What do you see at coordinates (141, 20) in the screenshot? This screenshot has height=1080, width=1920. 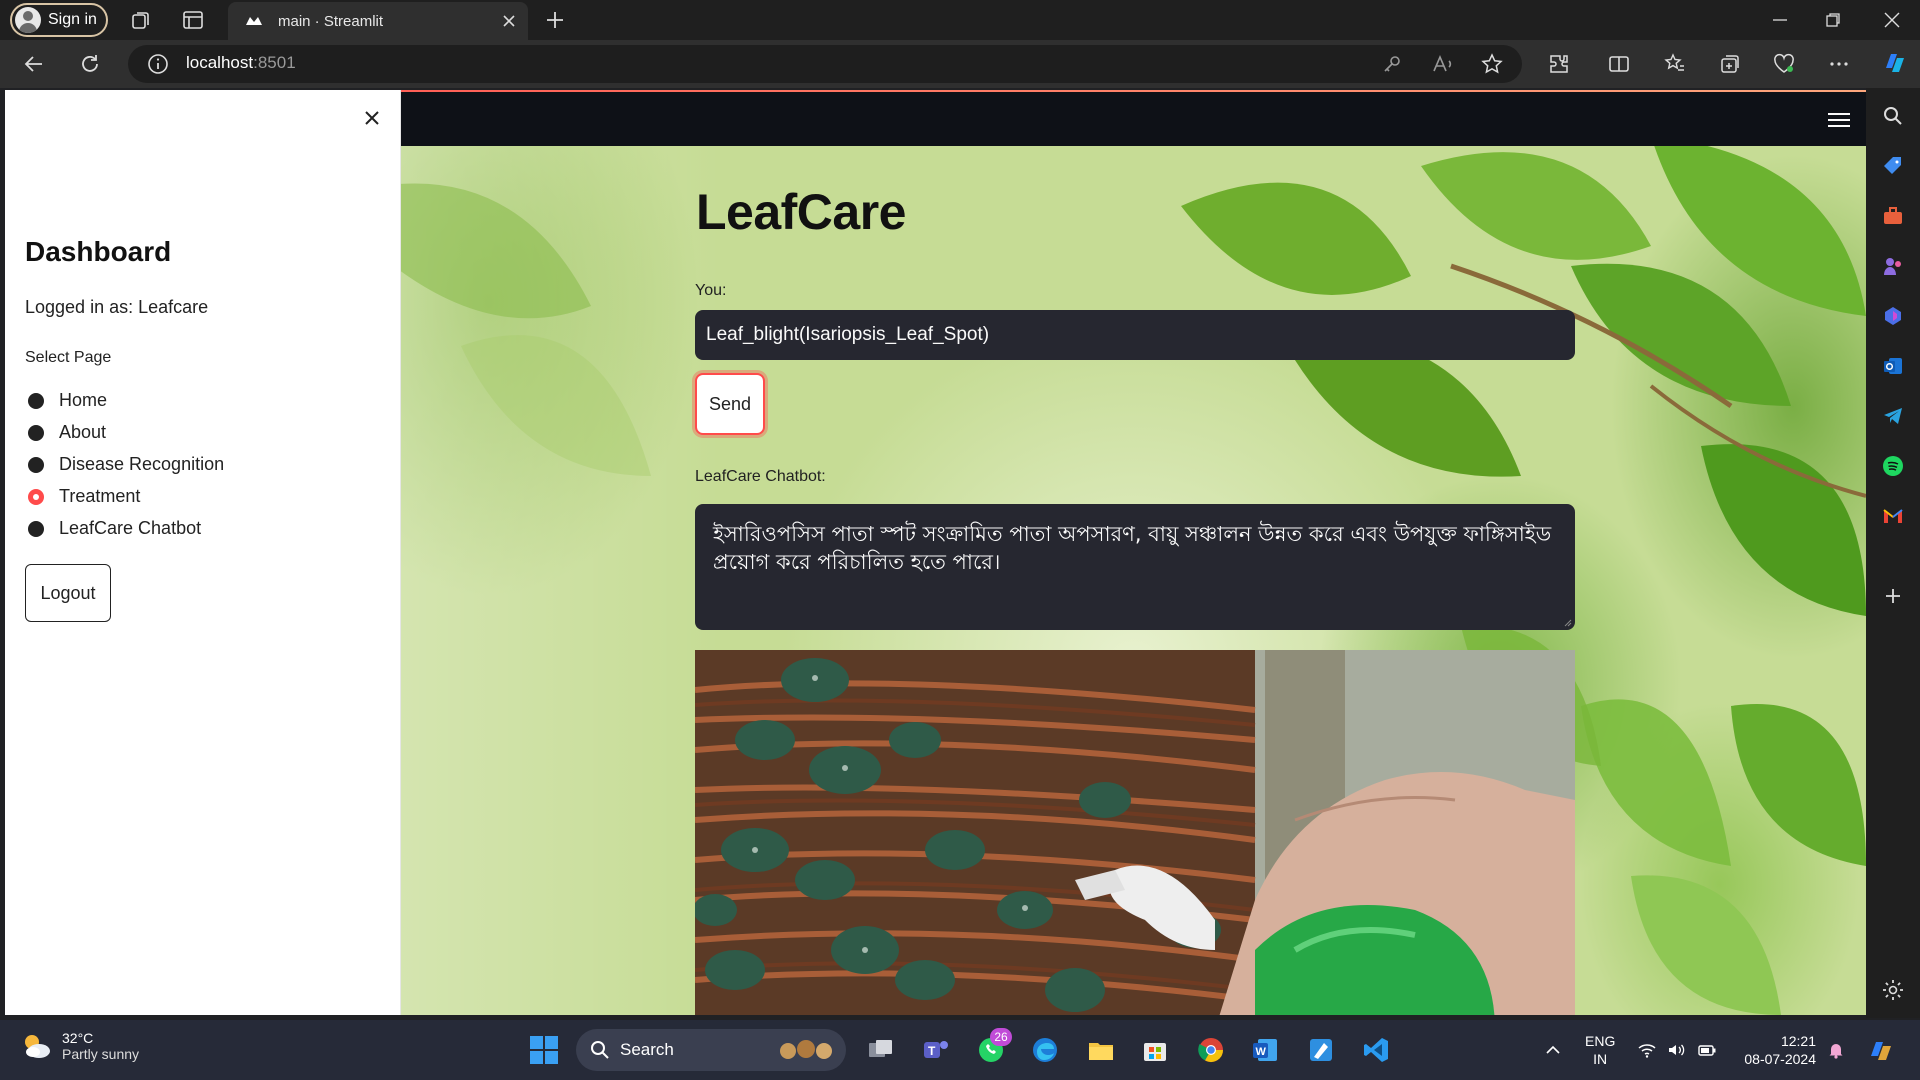 I see `workspaces-icon` at bounding box center [141, 20].